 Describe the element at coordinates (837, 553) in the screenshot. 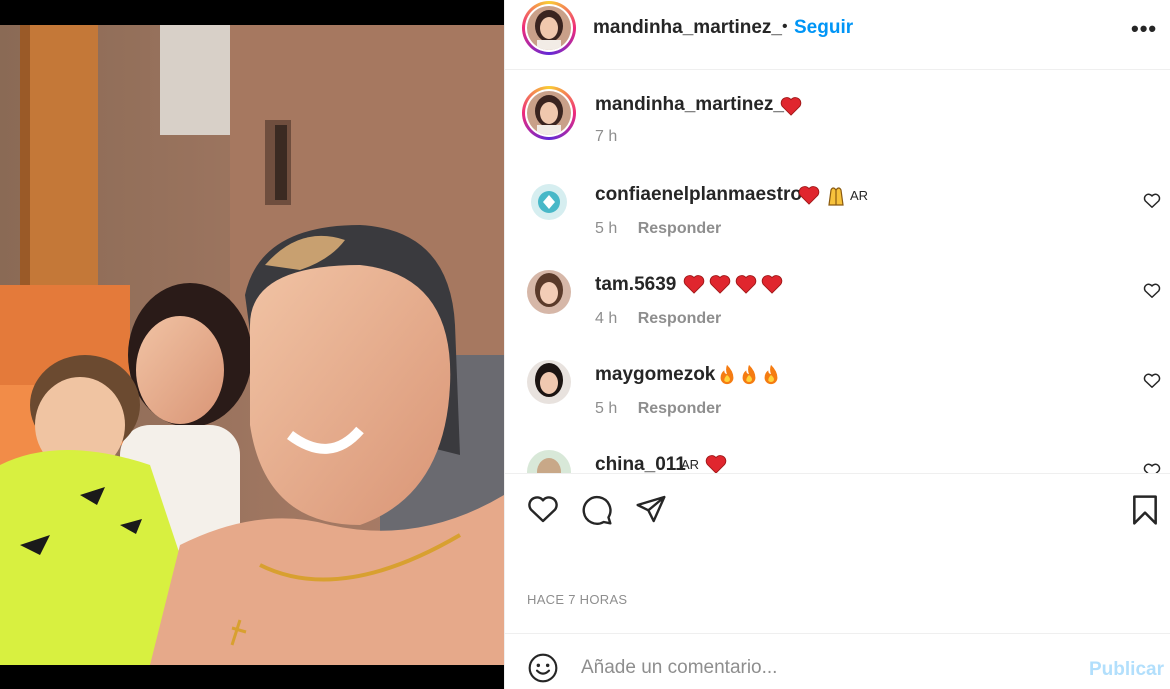

I see `post-actions: HACE 7 HORAS` at that location.